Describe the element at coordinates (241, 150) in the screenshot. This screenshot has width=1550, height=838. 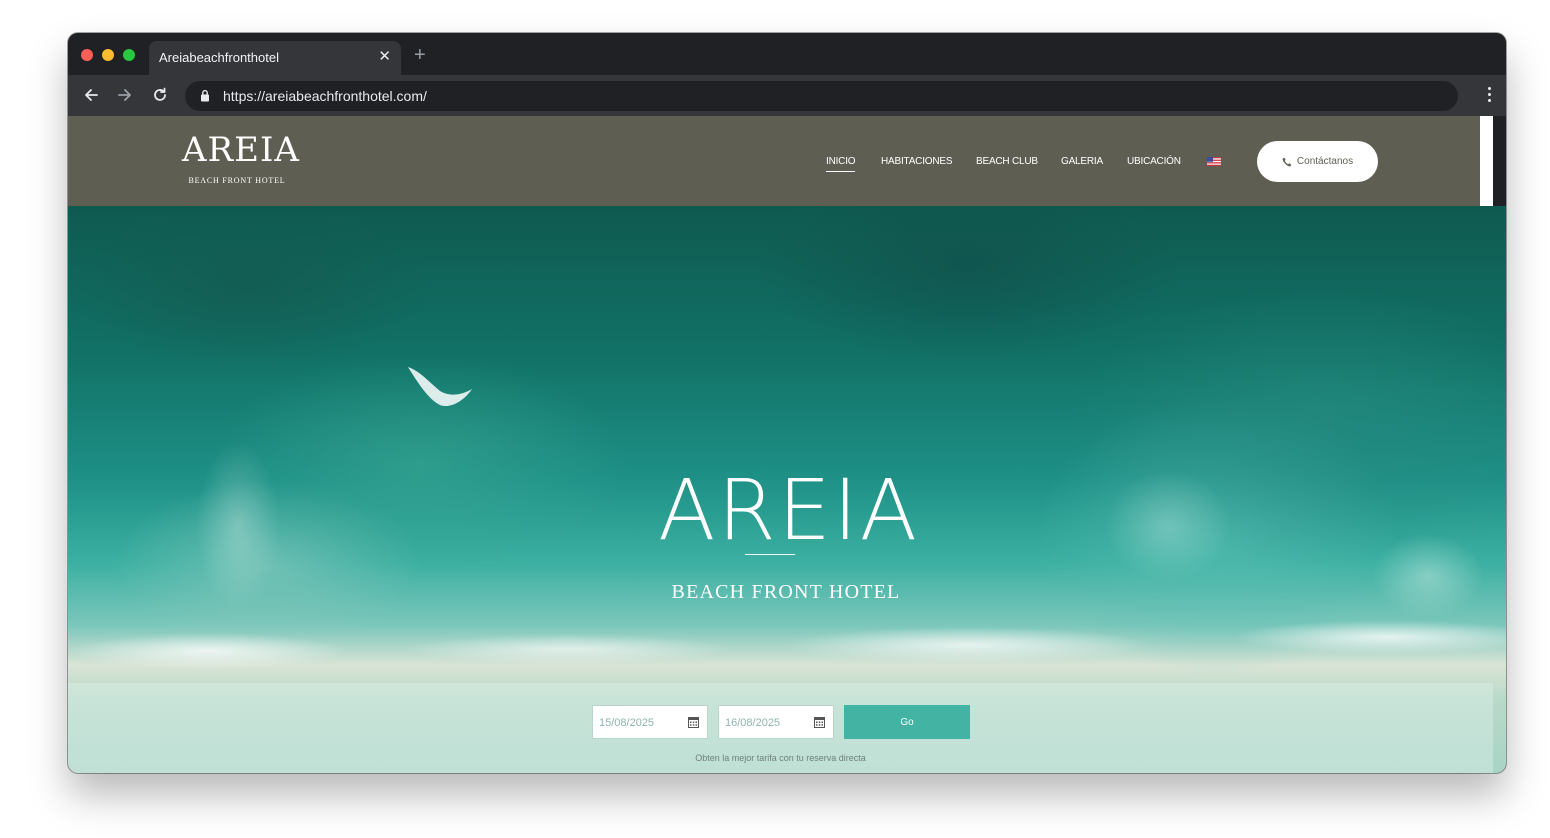
I see `logo-word: AREIA` at that location.